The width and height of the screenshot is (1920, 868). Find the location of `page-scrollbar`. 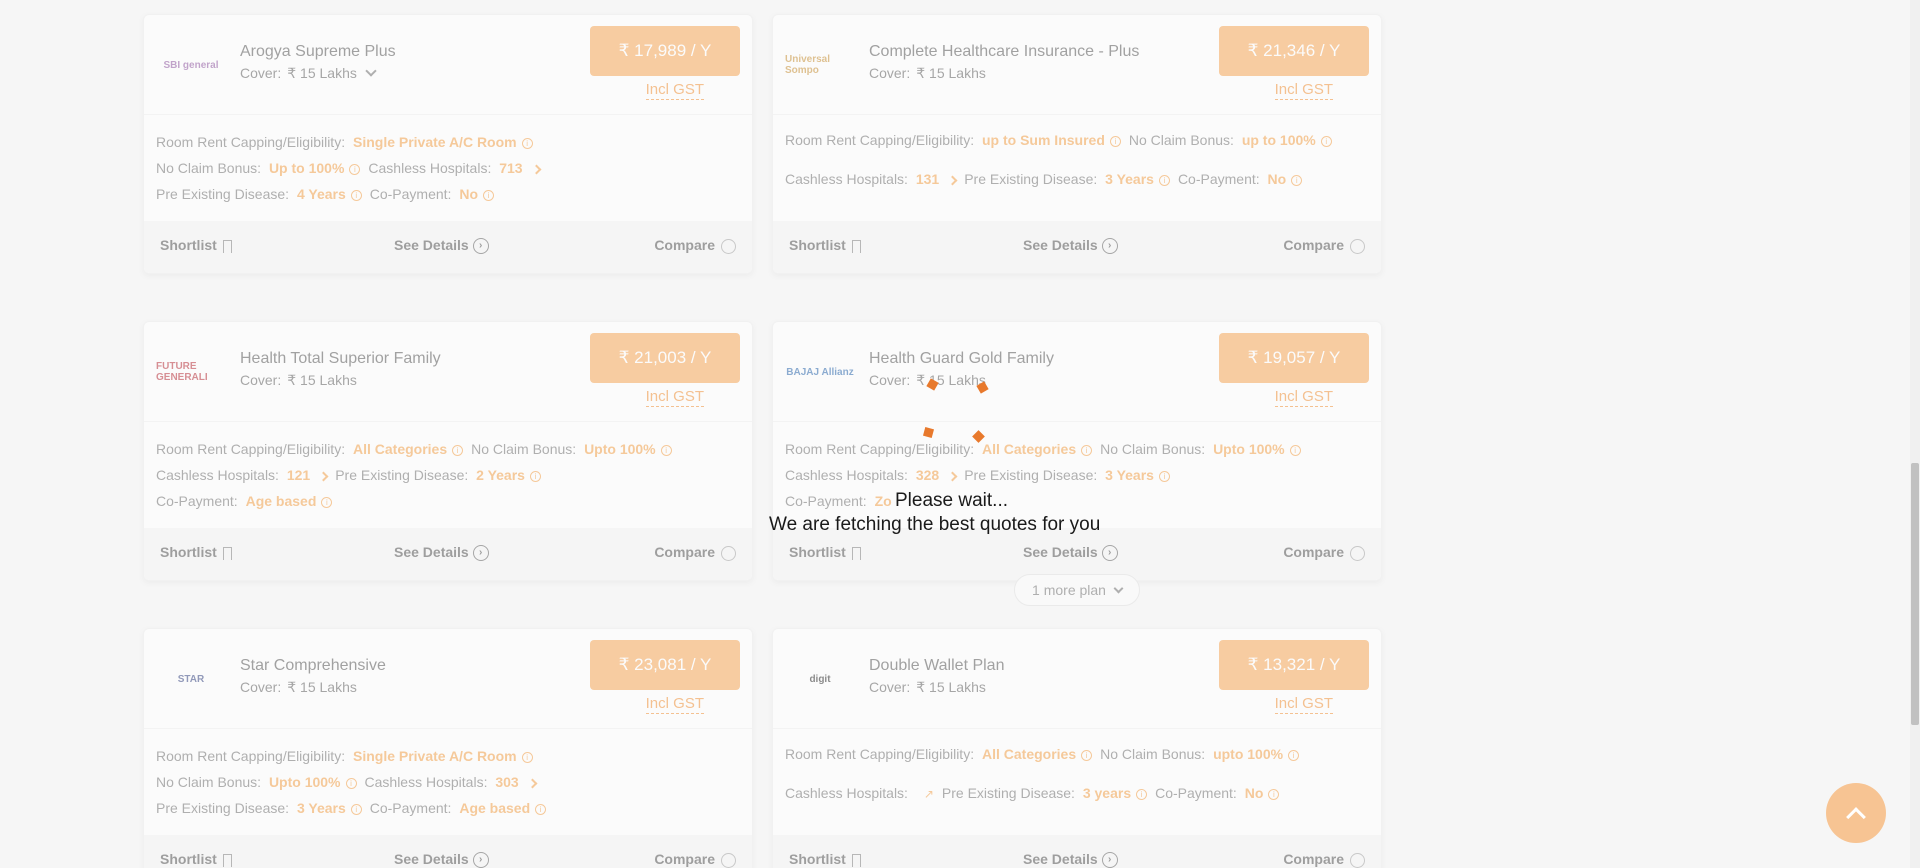

page-scrollbar is located at coordinates (1915, 434).